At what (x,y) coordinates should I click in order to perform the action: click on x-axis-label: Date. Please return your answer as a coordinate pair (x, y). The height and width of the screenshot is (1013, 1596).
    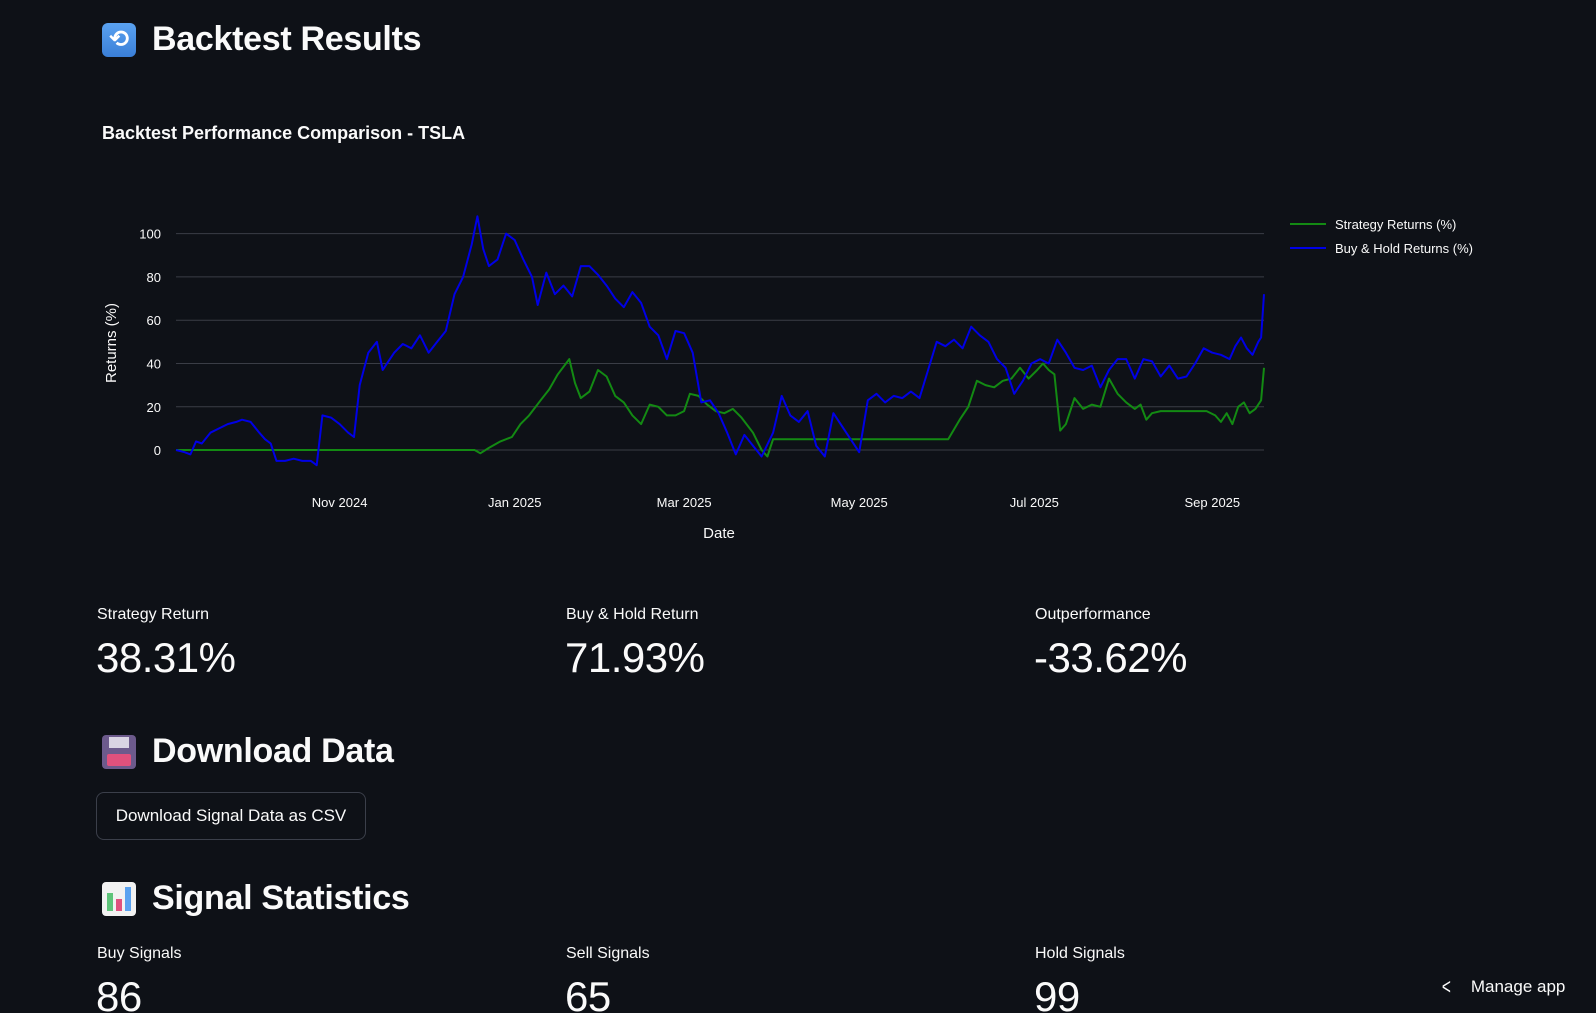
    Looking at the image, I should click on (719, 533).